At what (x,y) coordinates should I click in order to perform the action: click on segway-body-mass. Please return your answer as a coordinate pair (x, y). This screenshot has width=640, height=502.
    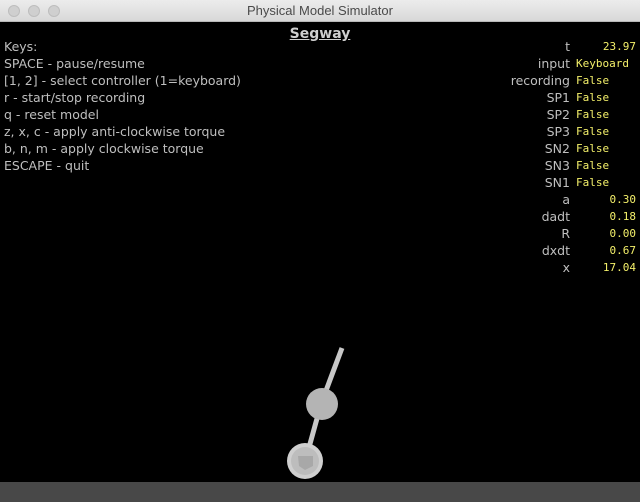
    Looking at the image, I should click on (322, 404).